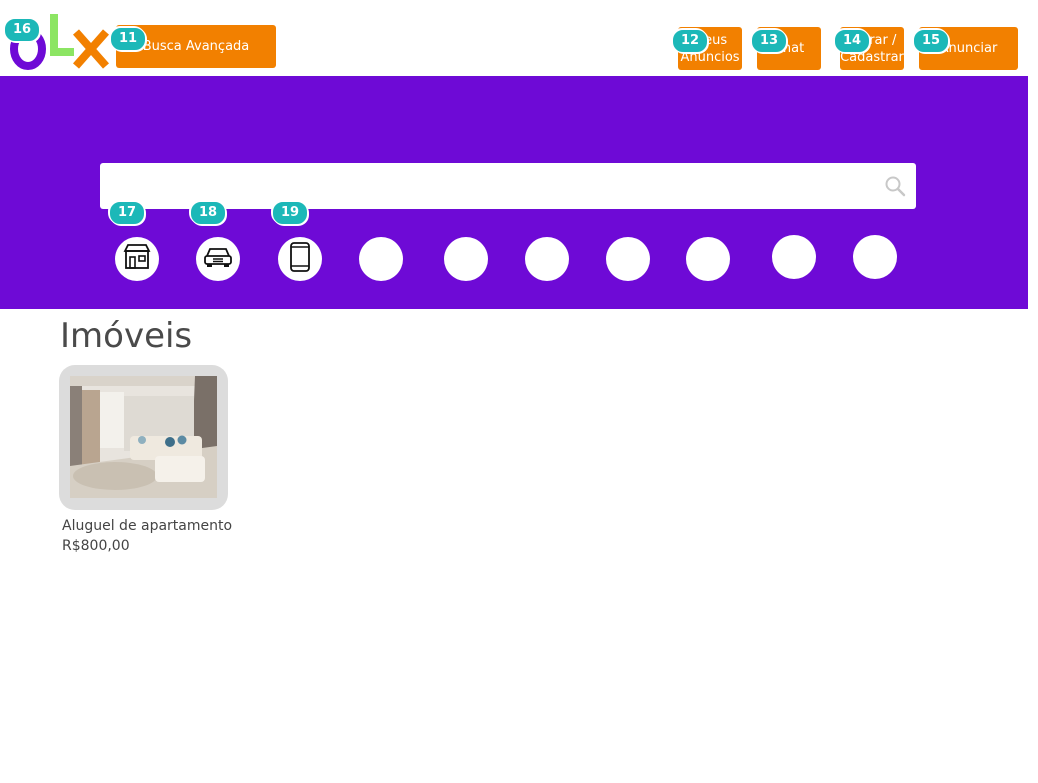 Image resolution: width=1038 pixels, height=783 pixels. What do you see at coordinates (128, 39) in the screenshot?
I see `annotation-badge: 11` at bounding box center [128, 39].